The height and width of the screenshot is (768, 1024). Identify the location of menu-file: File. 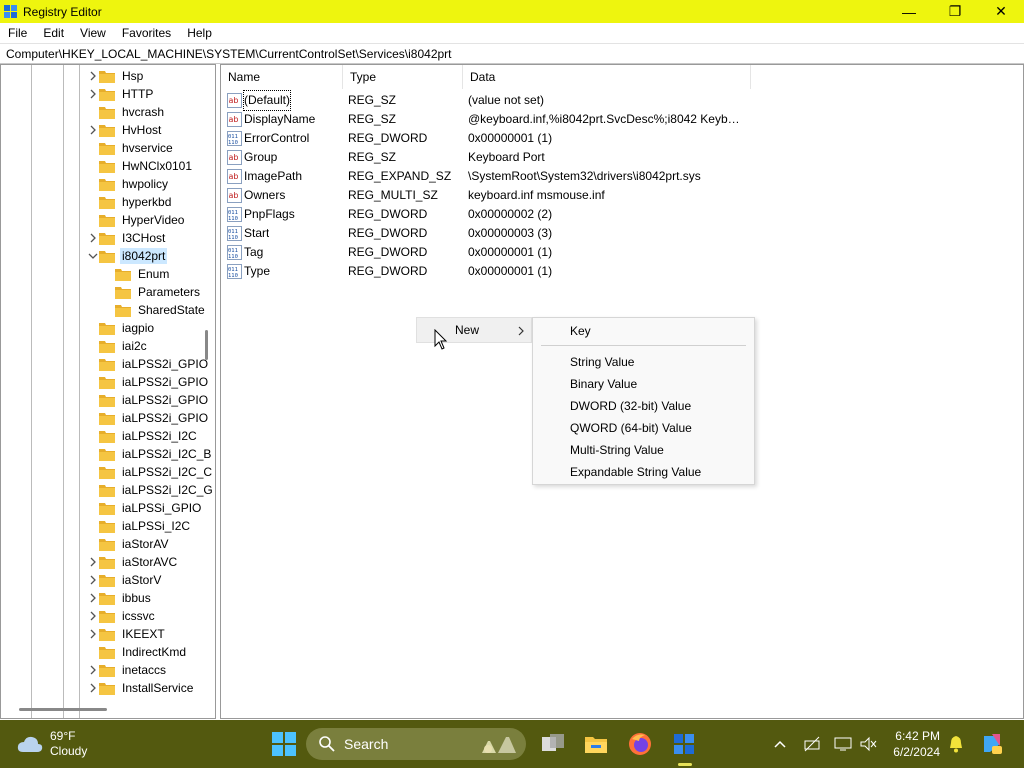
(17, 33).